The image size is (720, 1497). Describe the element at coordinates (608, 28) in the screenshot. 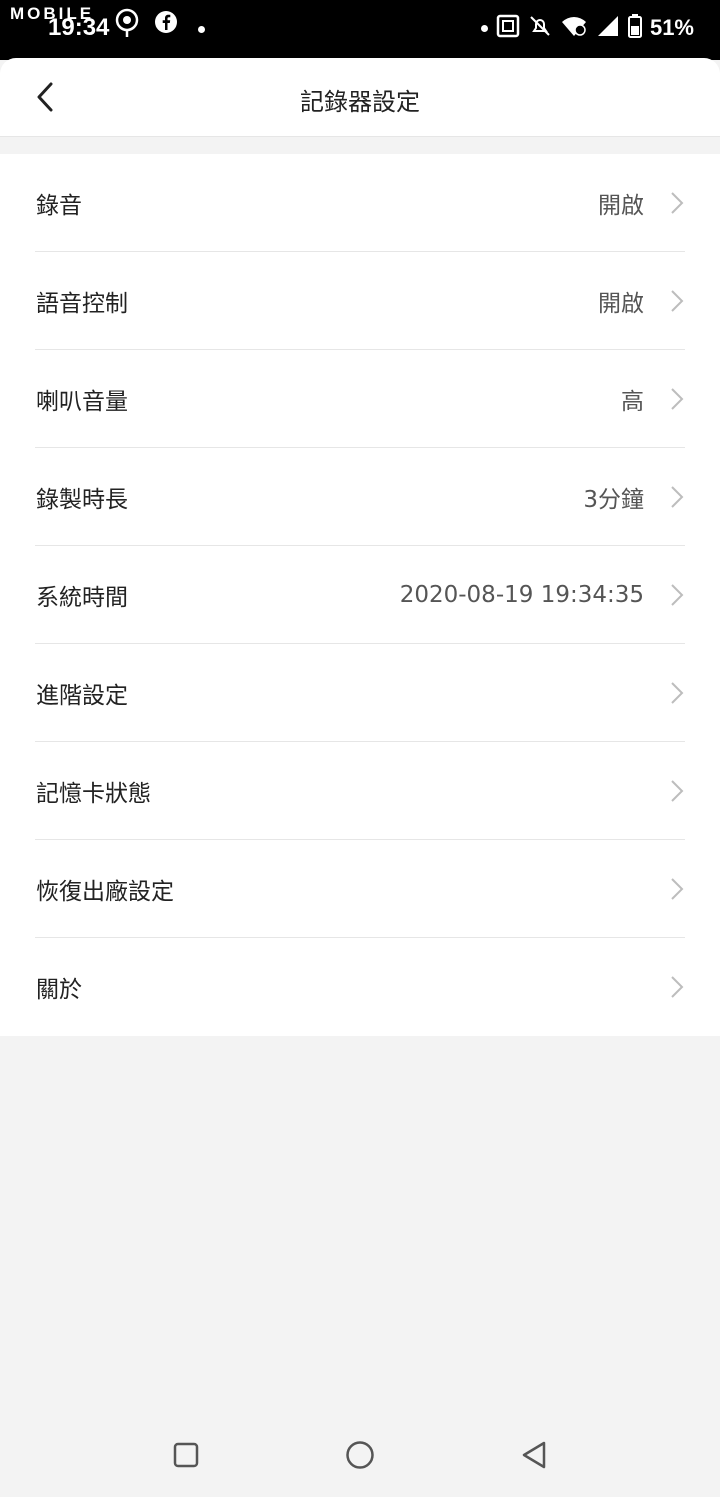

I see `signal-icon` at that location.